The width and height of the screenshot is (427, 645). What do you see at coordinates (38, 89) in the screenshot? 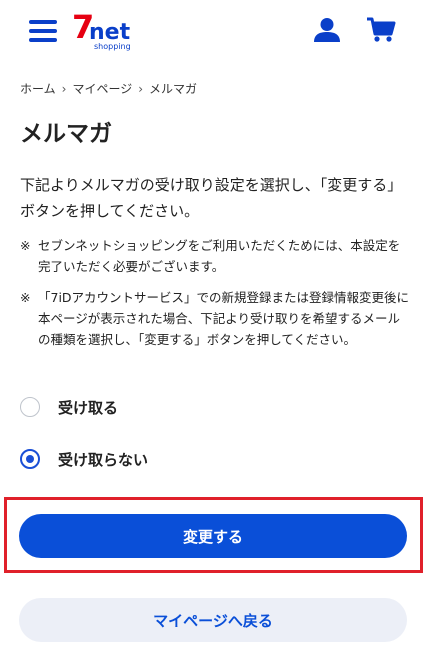
I see `breadcrumb-home: ホーム` at bounding box center [38, 89].